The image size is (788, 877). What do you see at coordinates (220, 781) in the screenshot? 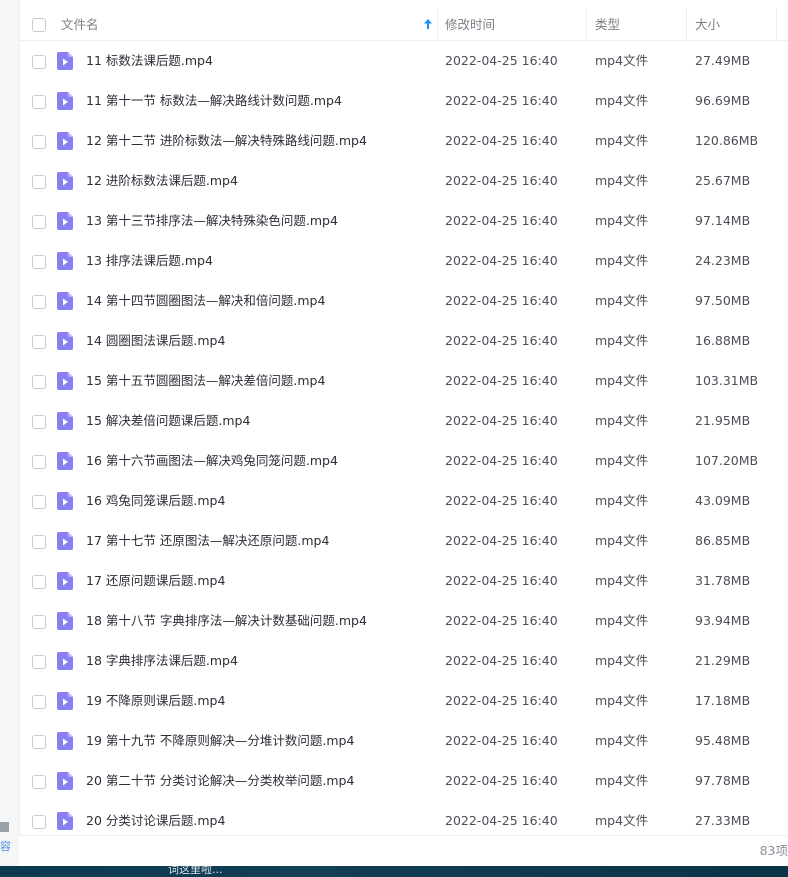
I see `file-name: 20 第二十节 分类讨论解决—分类枚举问题.mp4` at bounding box center [220, 781].